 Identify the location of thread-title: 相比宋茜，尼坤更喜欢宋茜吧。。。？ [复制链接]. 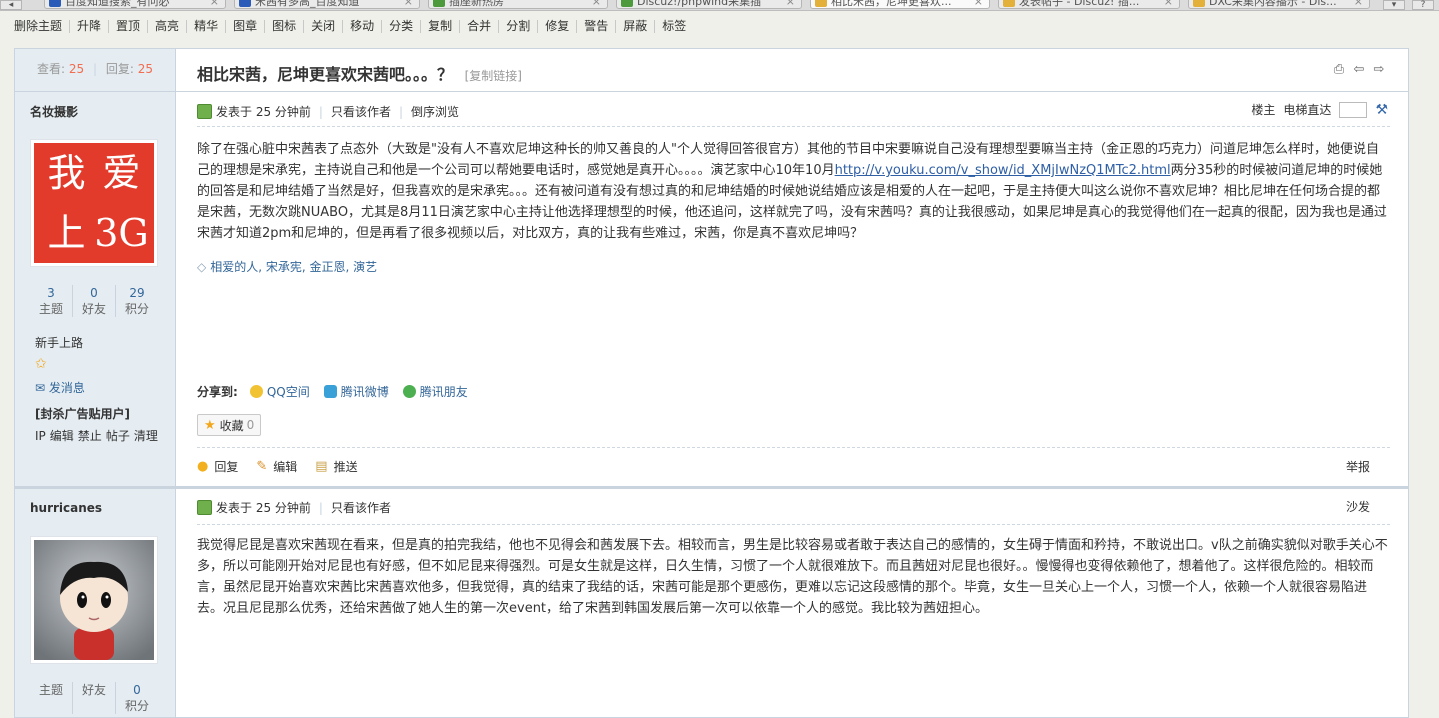
(359, 74).